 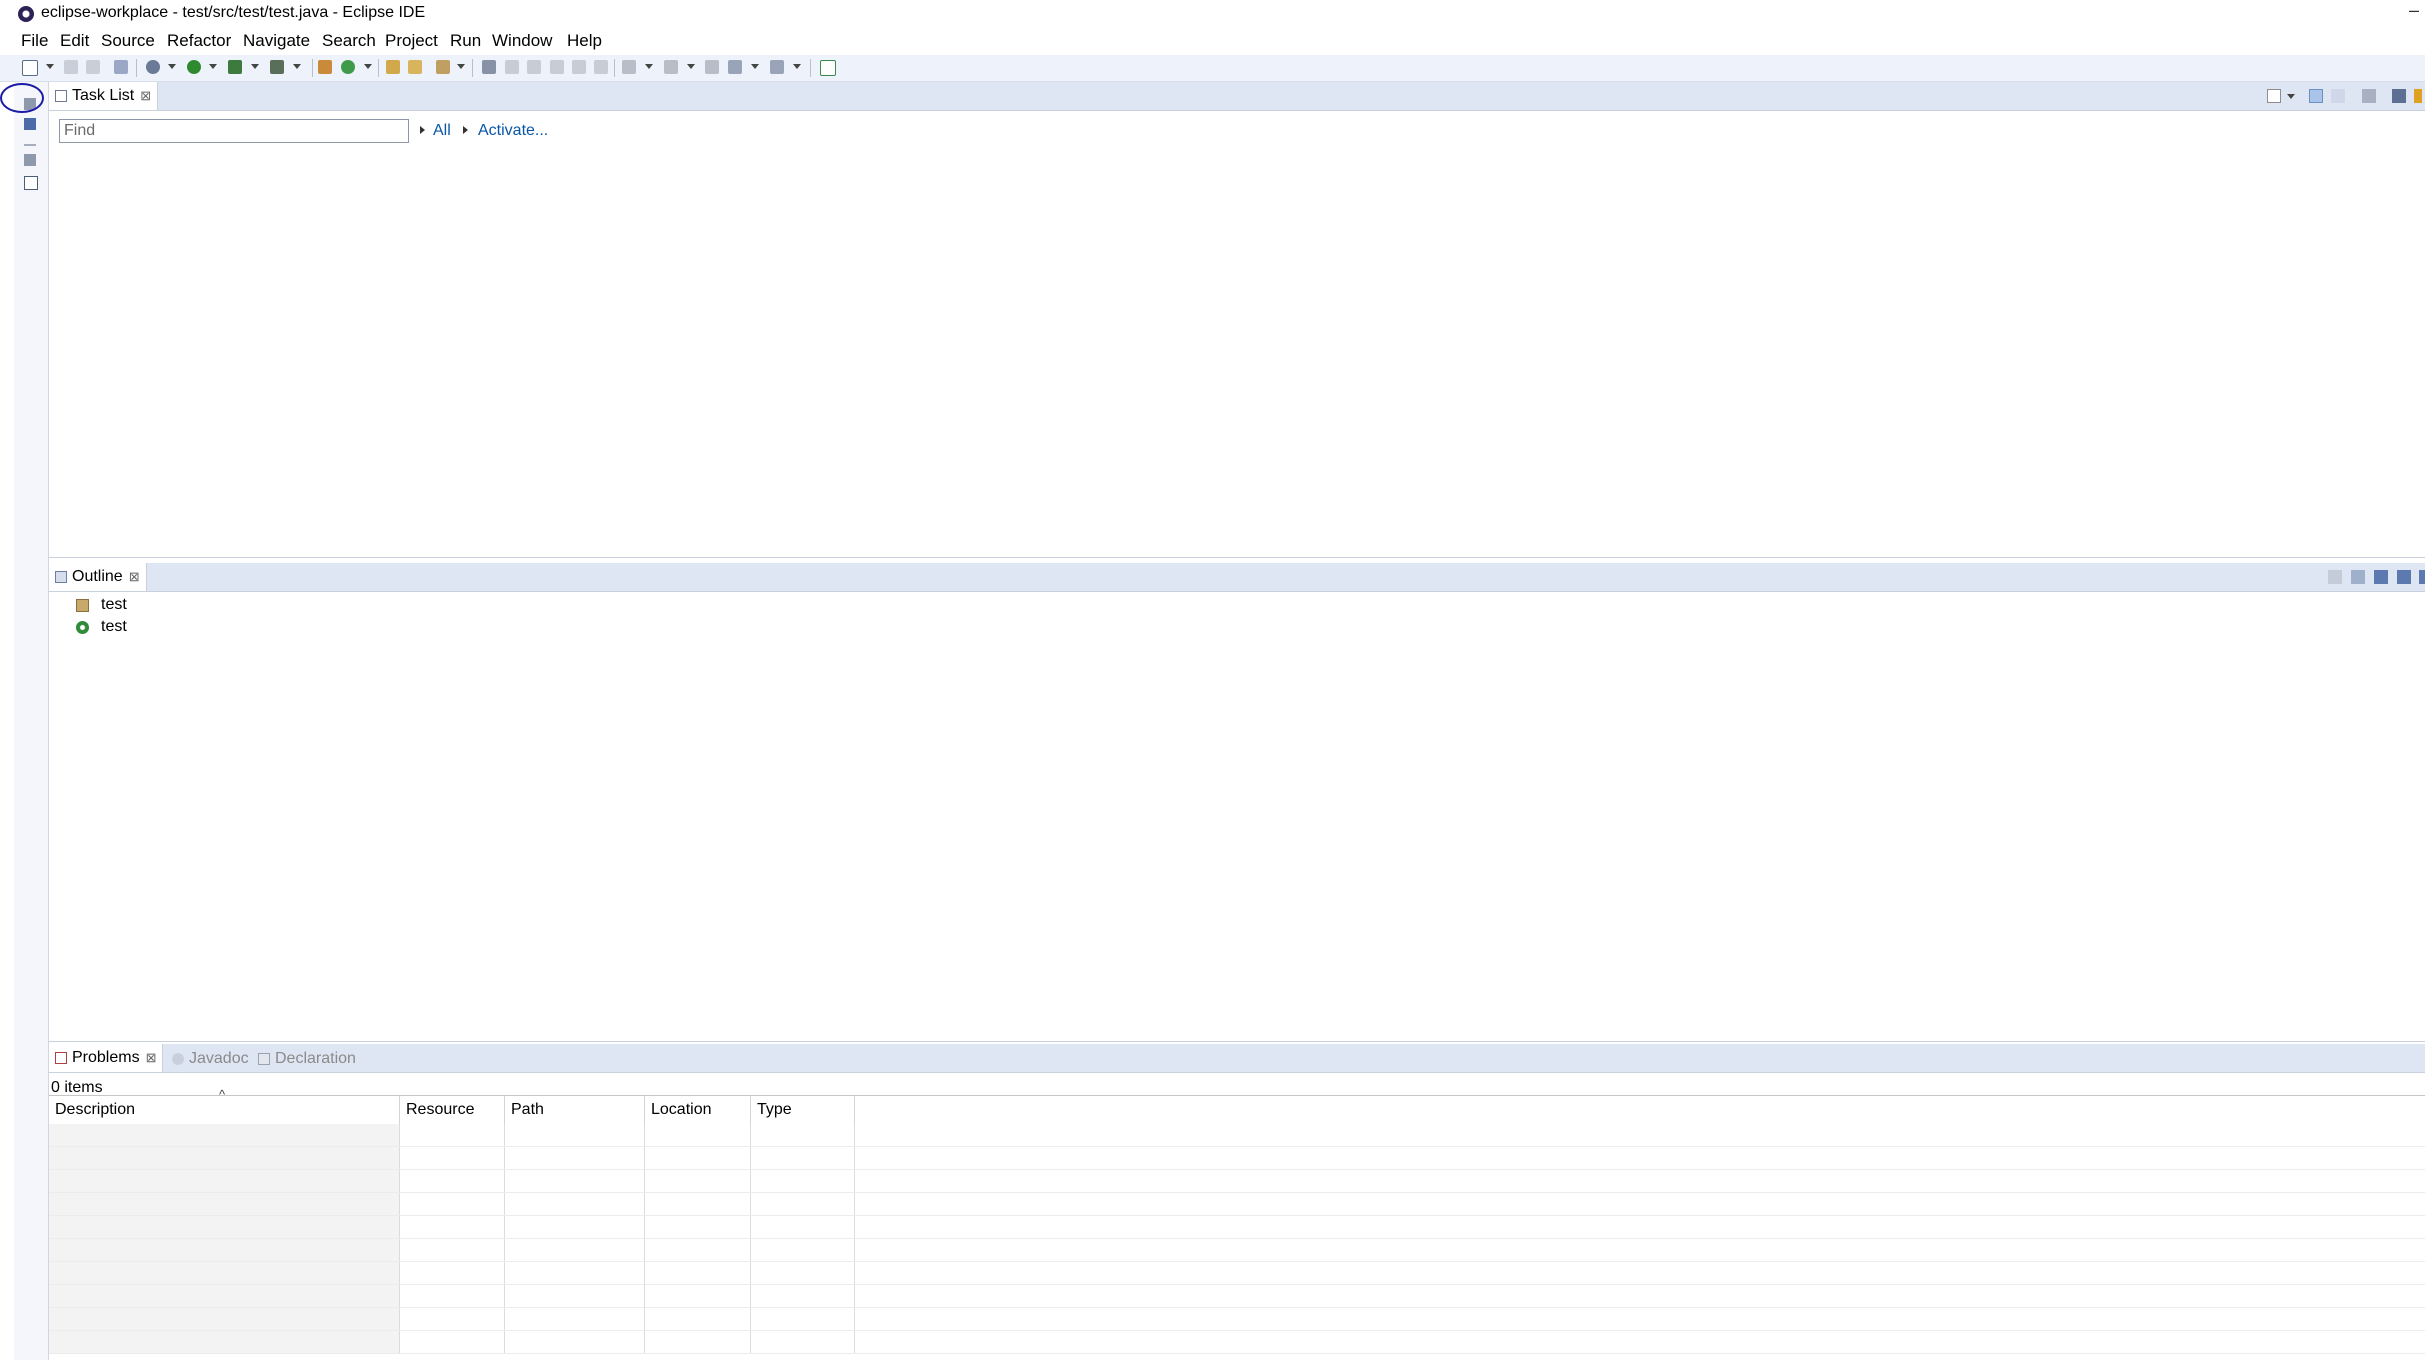 I want to click on new-task-dropdown-icon, so click(x=2291, y=96).